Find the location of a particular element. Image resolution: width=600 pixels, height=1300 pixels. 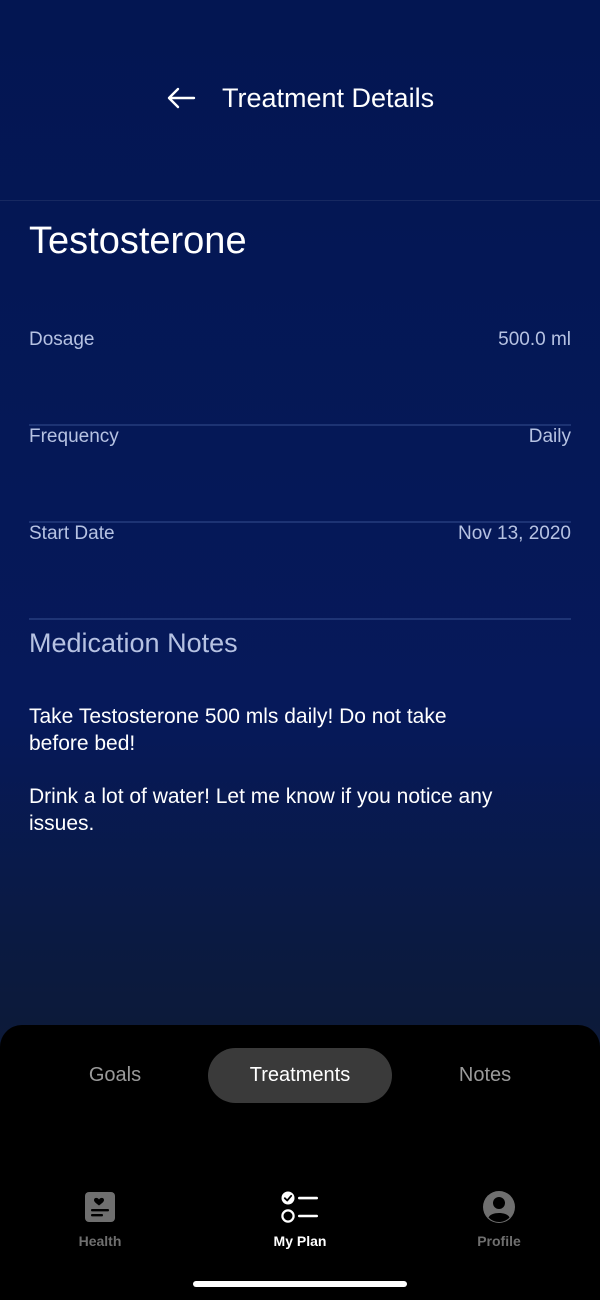

detail-row-start-date: Start Date Nov 13, 2020 is located at coordinates (300, 571).